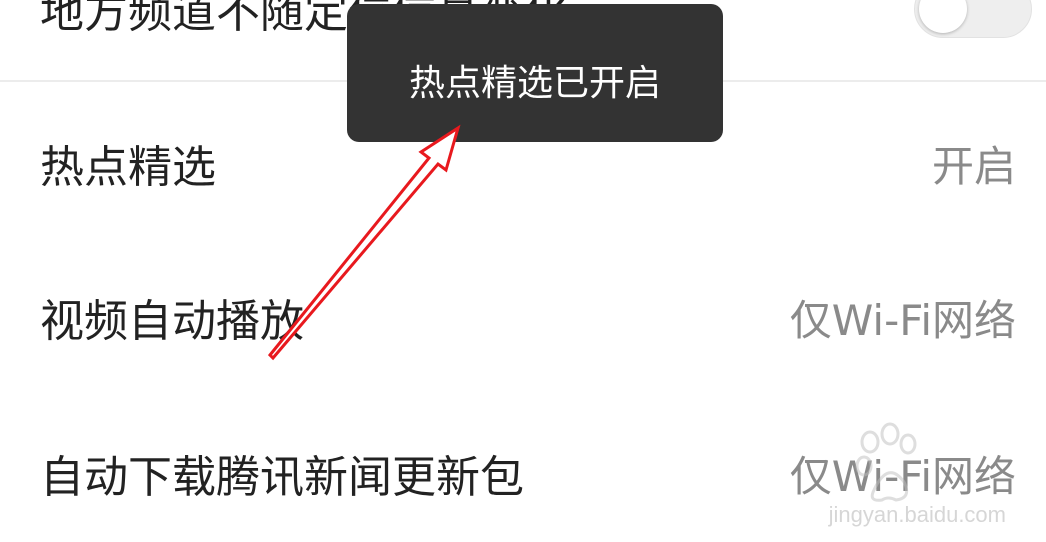 Image resolution: width=1046 pixels, height=542 pixels. Describe the element at coordinates (172, 321) in the screenshot. I see `setting-label-video-autoplay: 视频自动播放` at that location.